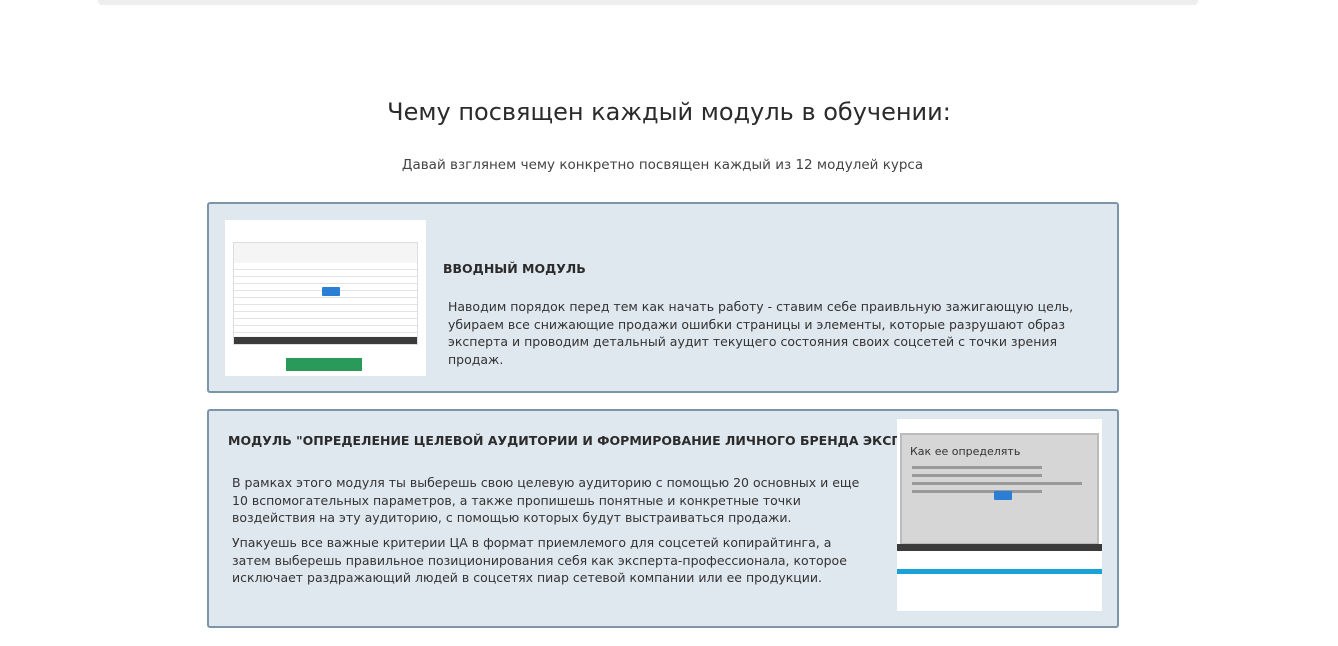 This screenshot has height=646, width=1338. What do you see at coordinates (999, 571) in the screenshot?
I see `app-toolbar-preview` at bounding box center [999, 571].